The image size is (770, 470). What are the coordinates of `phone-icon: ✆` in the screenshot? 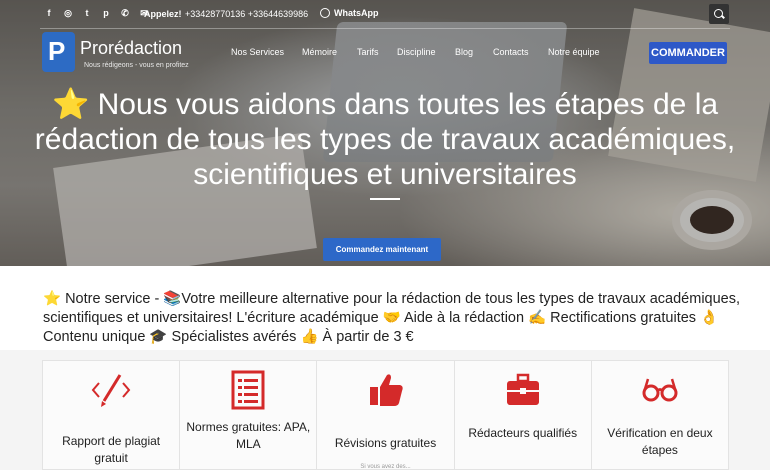 It's located at (125, 13).